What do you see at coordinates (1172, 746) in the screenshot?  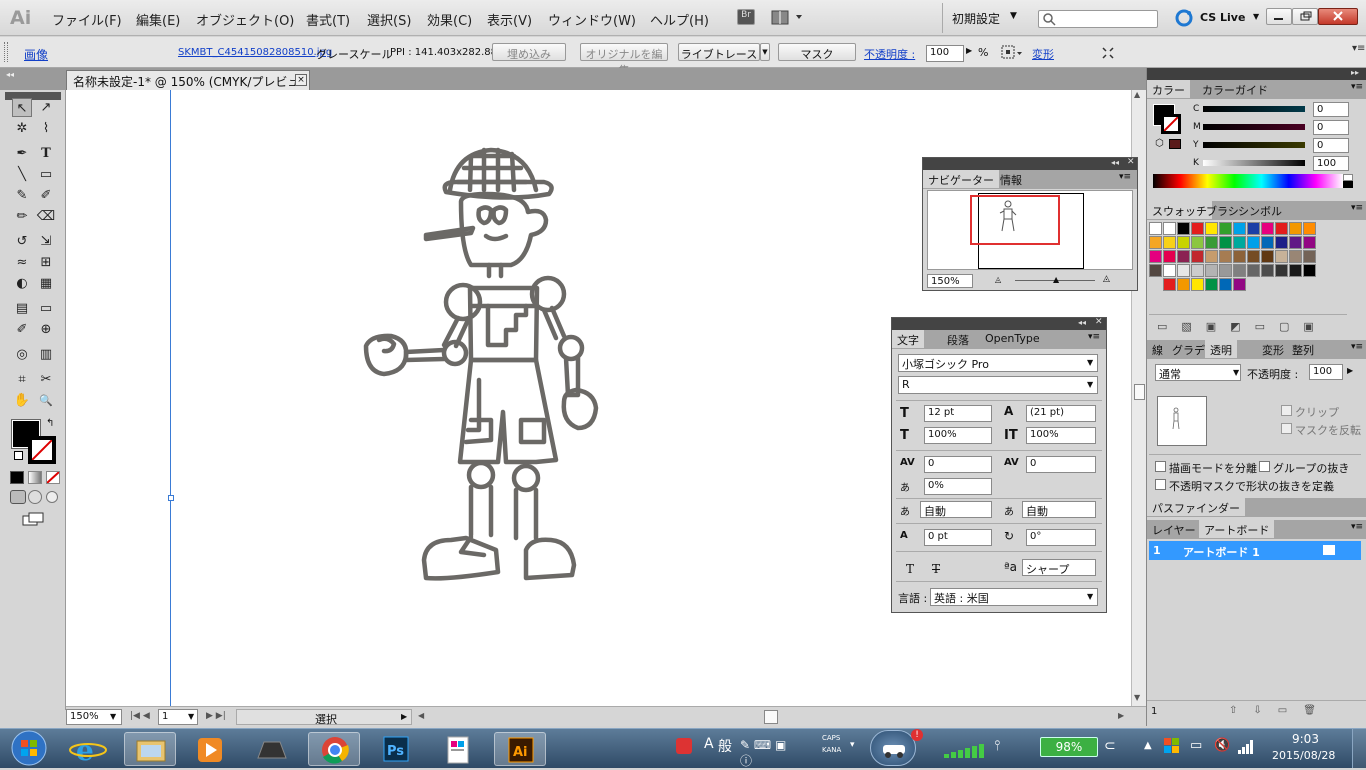 I see `windows-flag-tray-icon` at bounding box center [1172, 746].